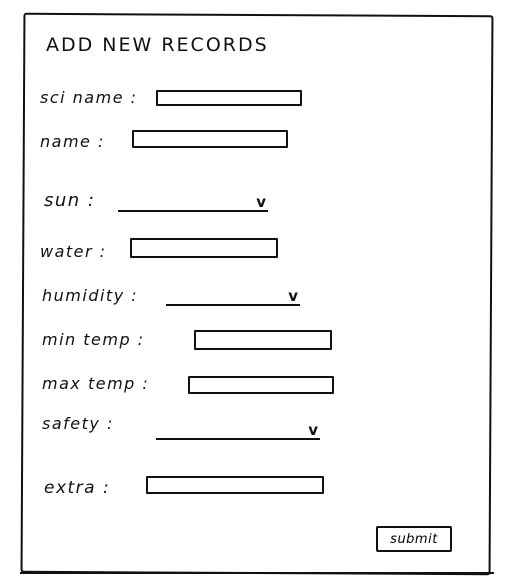 The image size is (516, 587). What do you see at coordinates (414, 539) in the screenshot?
I see `submit-button: submit` at bounding box center [414, 539].